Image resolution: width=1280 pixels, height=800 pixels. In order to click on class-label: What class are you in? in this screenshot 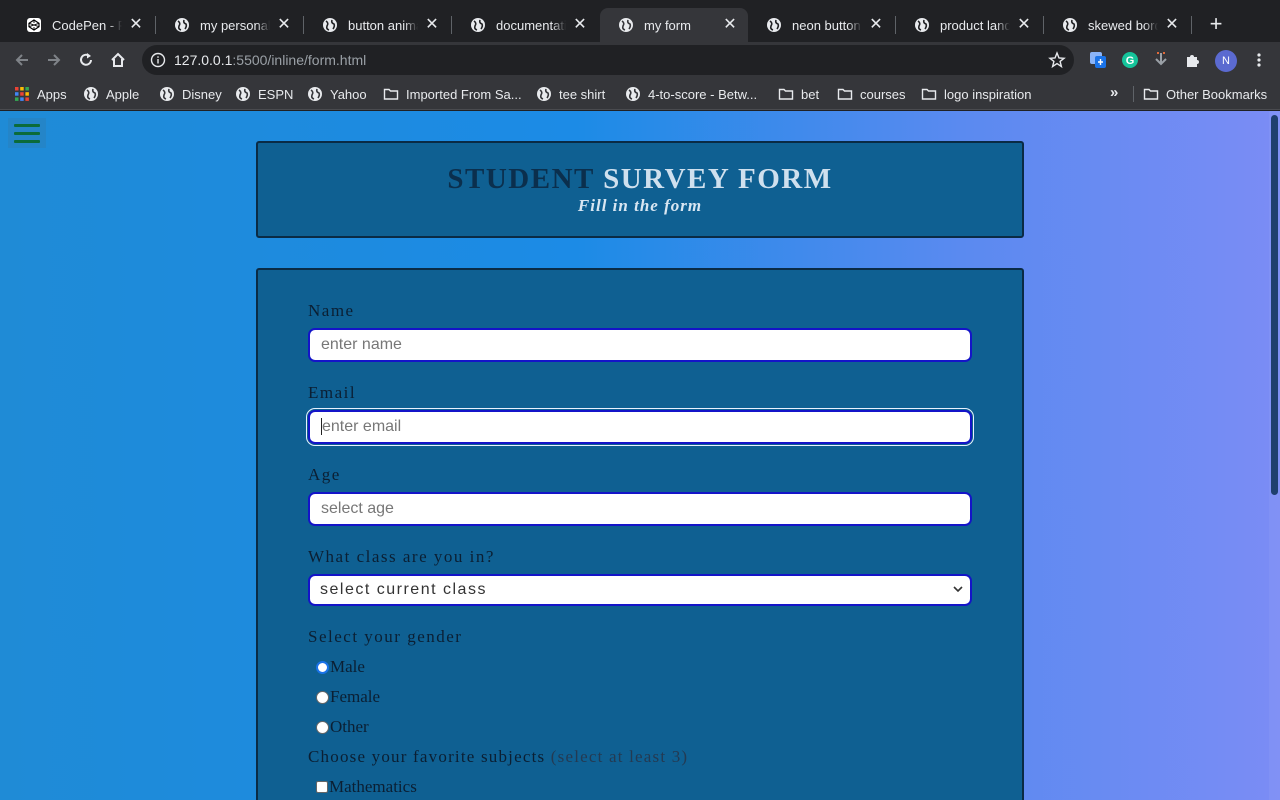, I will do `click(401, 556)`.